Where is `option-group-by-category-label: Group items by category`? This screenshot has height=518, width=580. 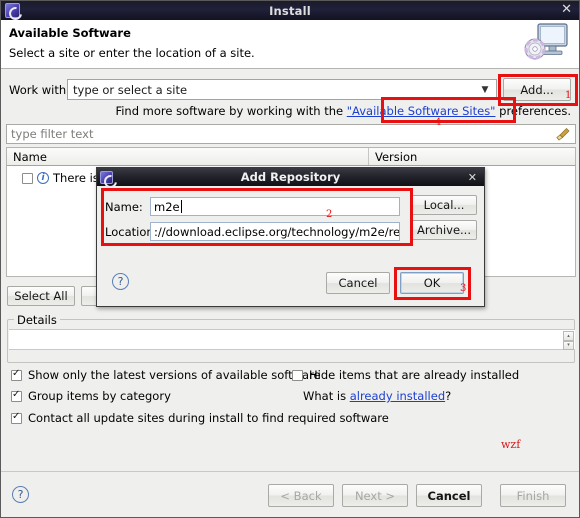
option-group-by-category-label: Group items by category is located at coordinates (99, 396).